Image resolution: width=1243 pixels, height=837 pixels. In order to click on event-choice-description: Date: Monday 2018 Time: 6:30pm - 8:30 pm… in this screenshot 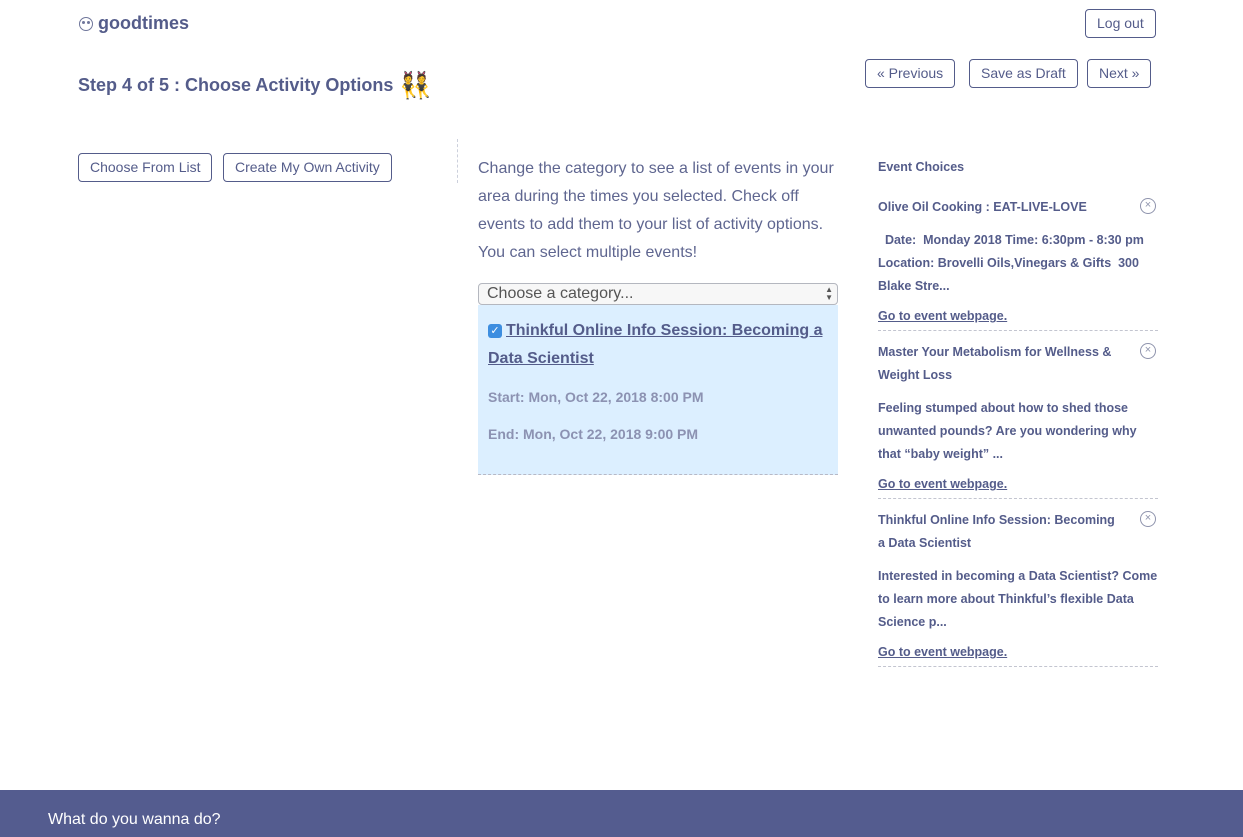, I will do `click(1011, 263)`.